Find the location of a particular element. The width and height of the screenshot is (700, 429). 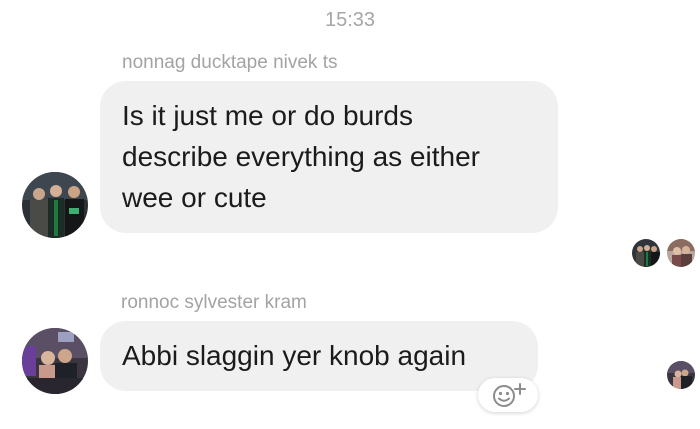

message-text-line: wee or cute is located at coordinates (194, 197).